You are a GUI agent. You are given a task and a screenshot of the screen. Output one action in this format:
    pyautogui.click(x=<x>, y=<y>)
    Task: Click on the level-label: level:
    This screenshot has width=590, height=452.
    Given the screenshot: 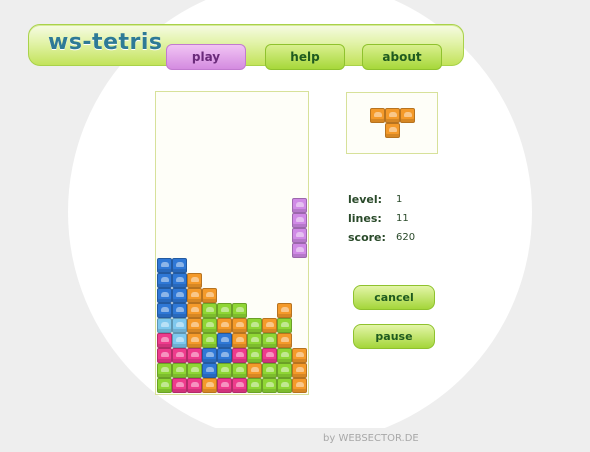 What is the action you would take?
    pyautogui.click(x=365, y=199)
    